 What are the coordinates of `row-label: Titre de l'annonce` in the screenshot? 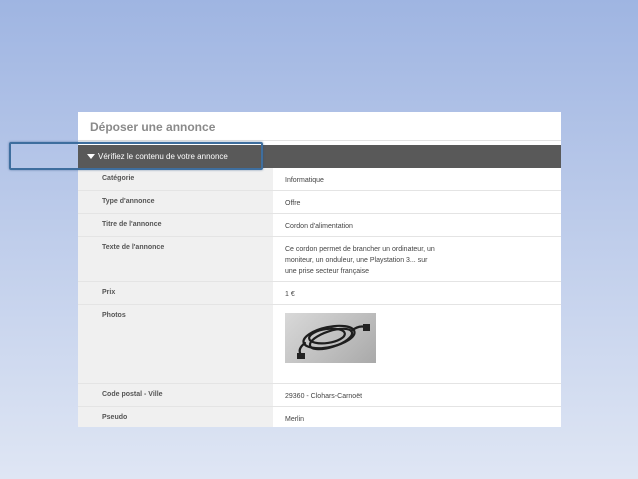 It's located at (132, 224).